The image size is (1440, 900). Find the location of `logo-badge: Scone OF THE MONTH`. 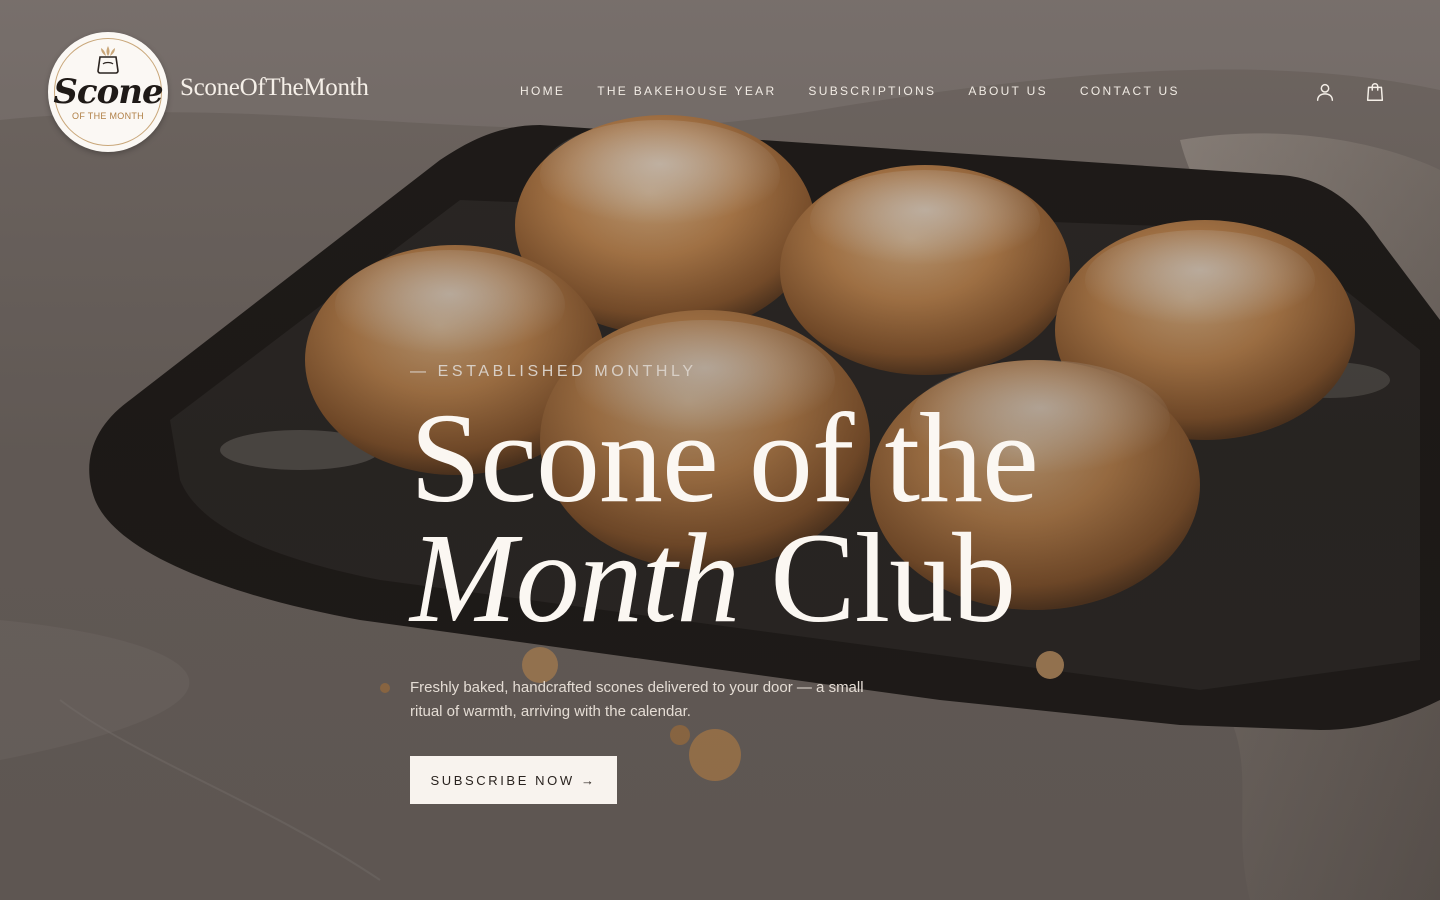

logo-badge: Scone OF THE MONTH is located at coordinates (108, 92).